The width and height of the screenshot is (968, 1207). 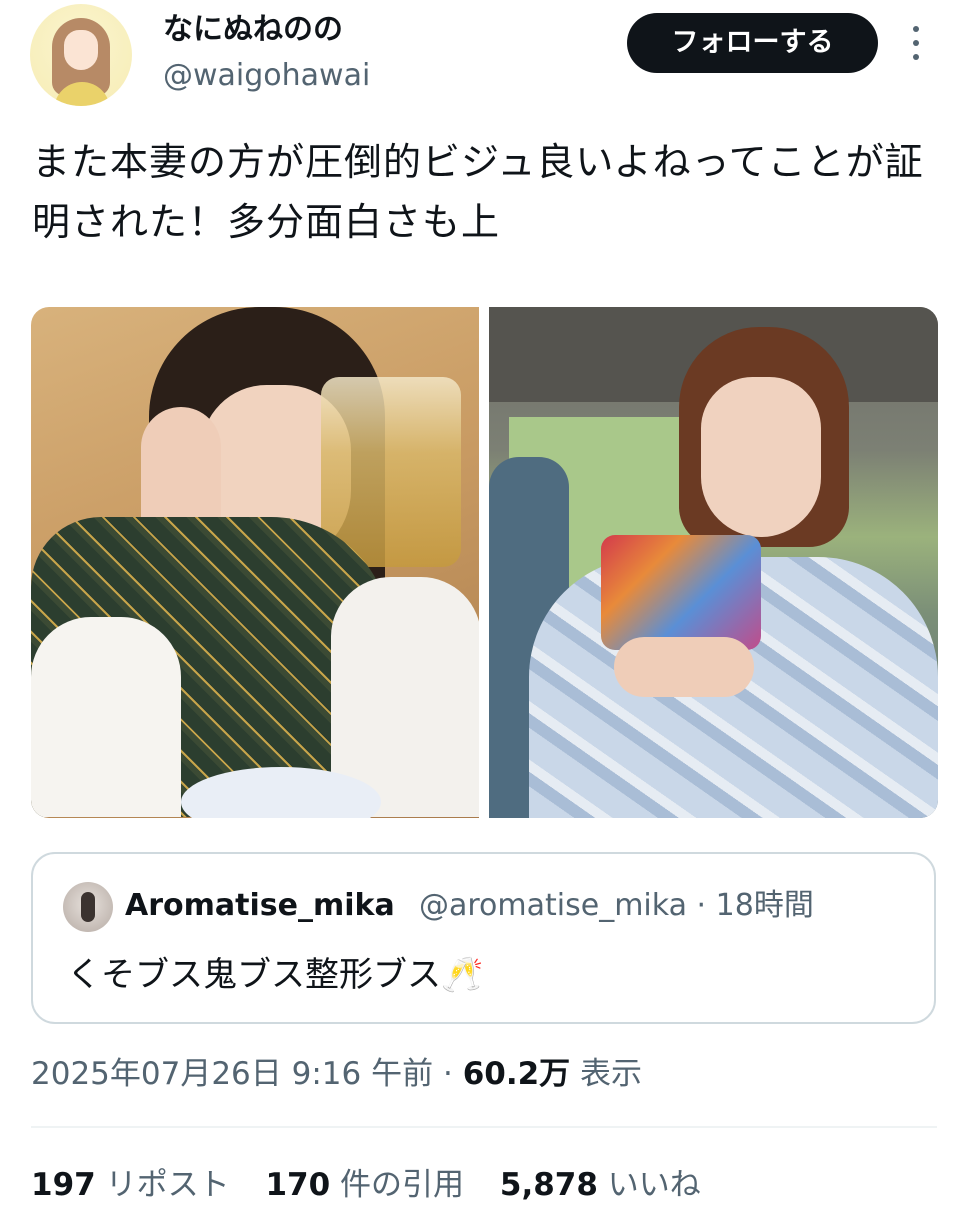 What do you see at coordinates (266, 76) in the screenshot?
I see `author-handle: @waigohawai` at bounding box center [266, 76].